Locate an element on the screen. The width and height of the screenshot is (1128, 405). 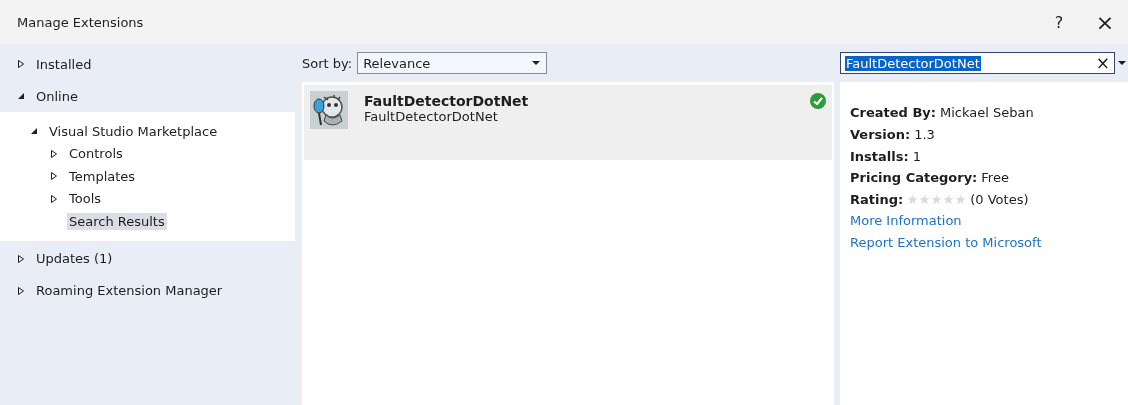
sort-dropdown: Relevance is located at coordinates (452, 63).